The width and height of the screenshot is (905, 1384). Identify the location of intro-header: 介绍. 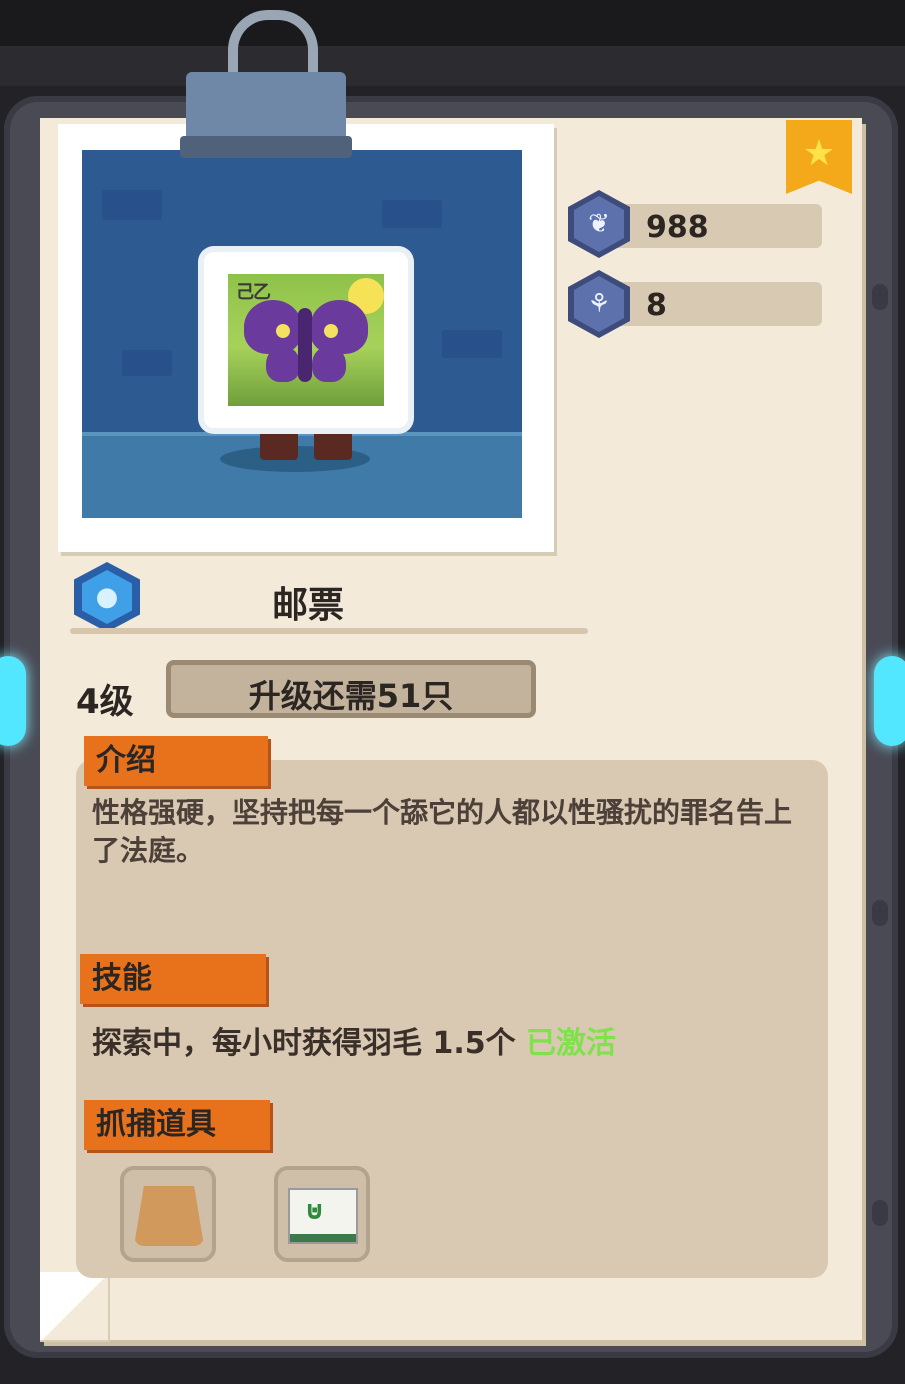
(176, 761).